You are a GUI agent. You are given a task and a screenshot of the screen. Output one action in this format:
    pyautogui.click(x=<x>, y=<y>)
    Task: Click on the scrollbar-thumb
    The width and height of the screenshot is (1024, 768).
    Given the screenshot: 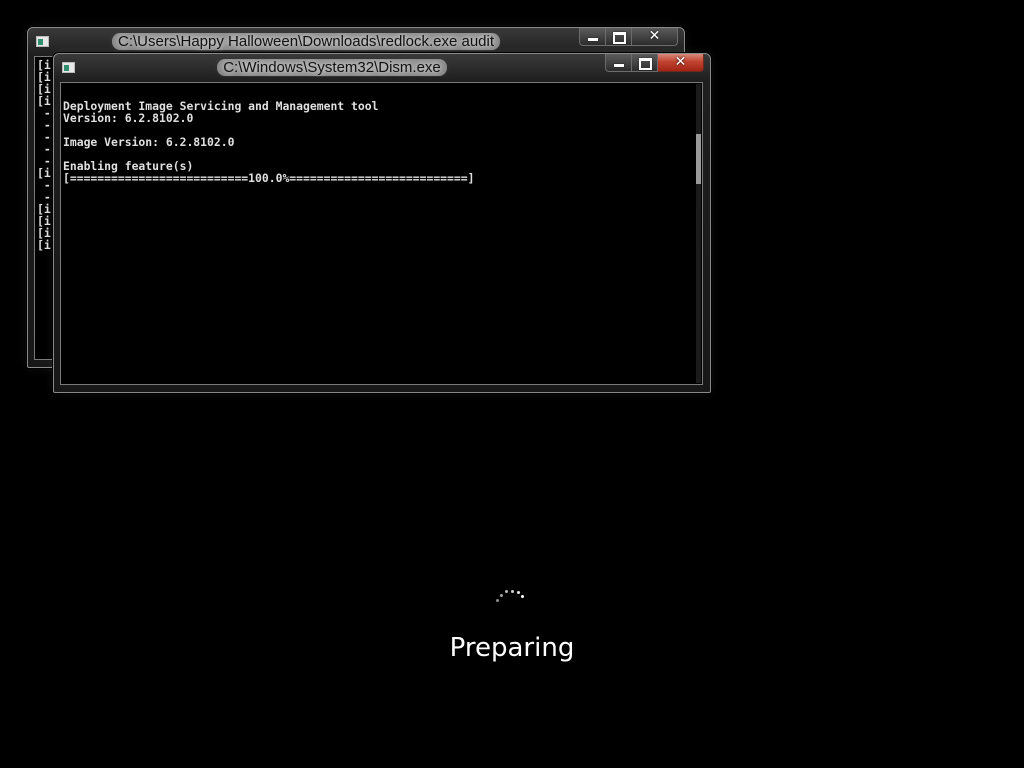 What is the action you would take?
    pyautogui.click(x=698, y=159)
    